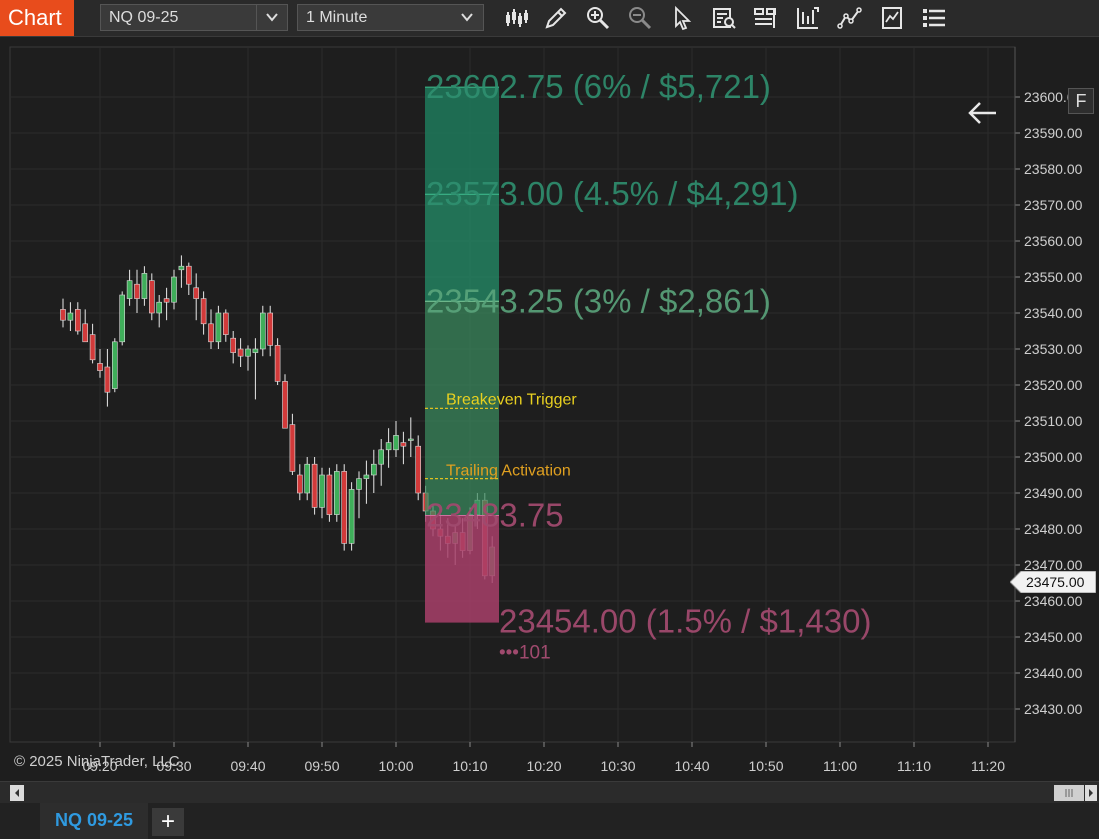 The height and width of the screenshot is (839, 1099). Describe the element at coordinates (691, 766) in the screenshot. I see `time-tick-label: 10:40` at that location.